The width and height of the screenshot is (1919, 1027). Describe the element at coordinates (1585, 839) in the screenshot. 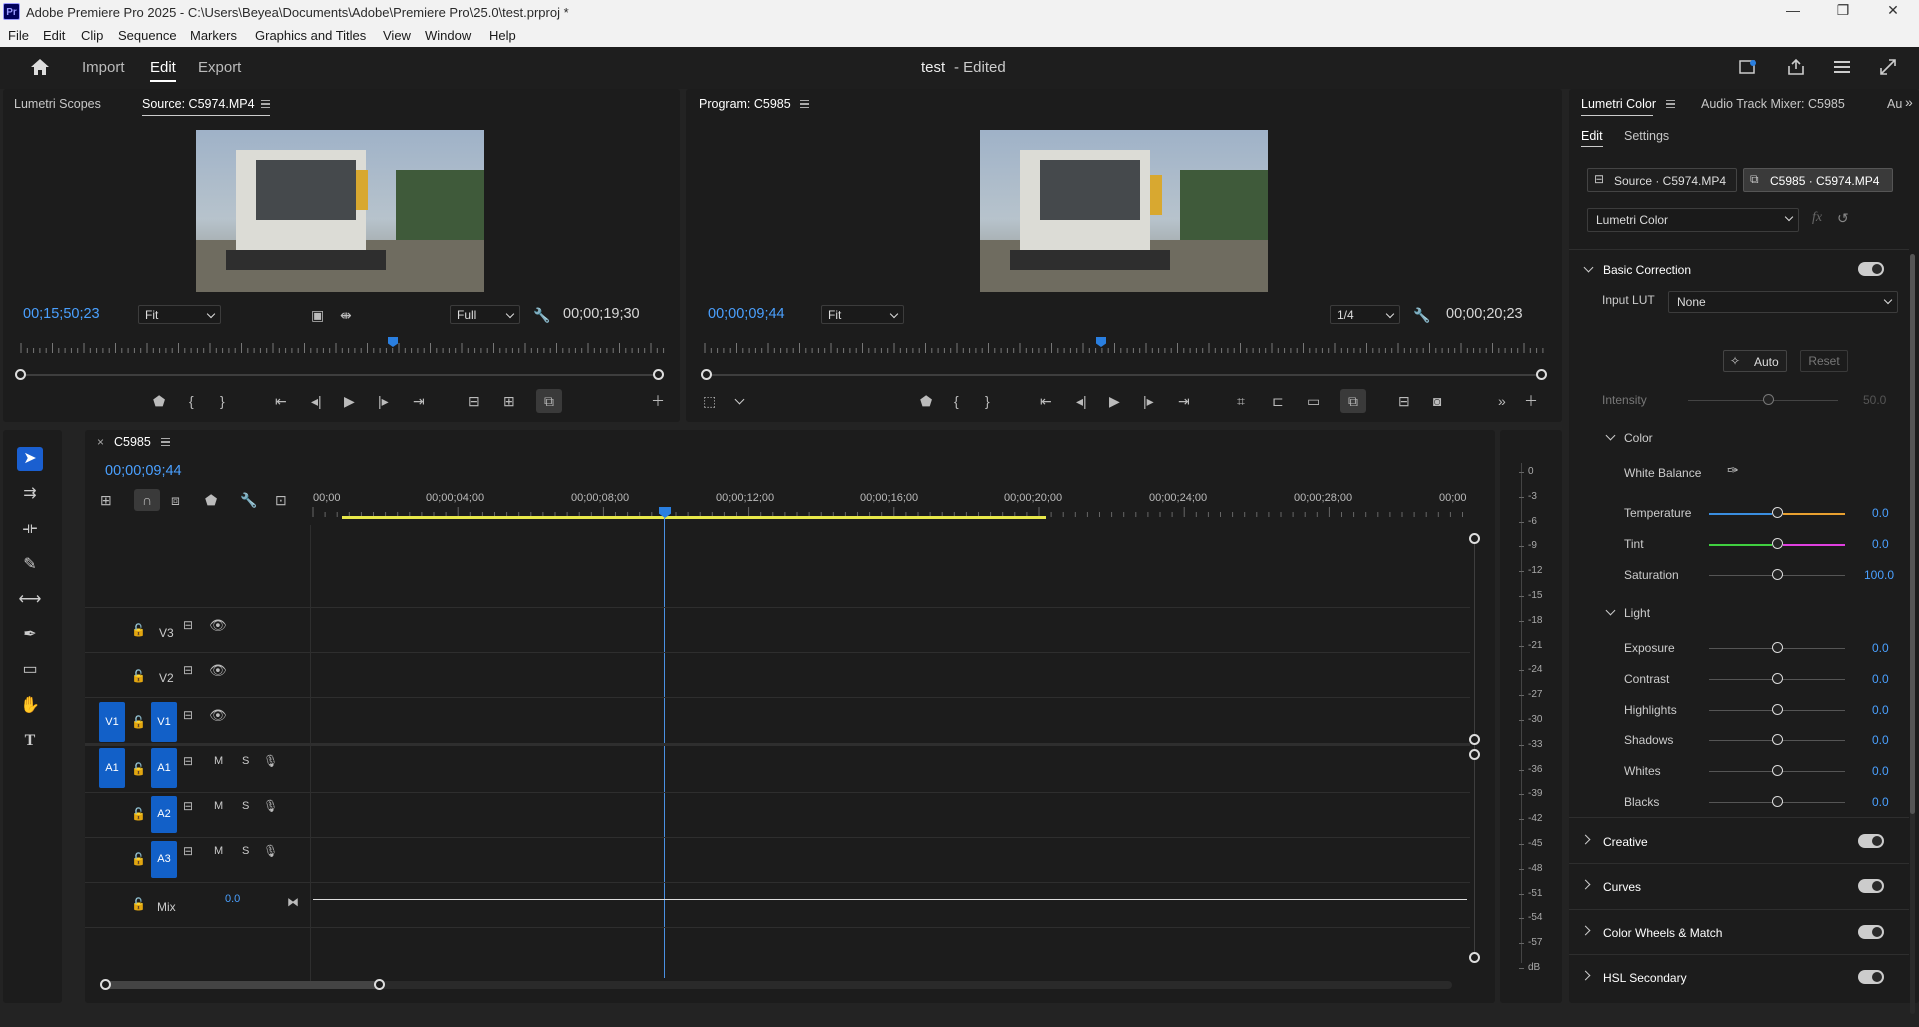

I see `chevron-right-icon` at that location.